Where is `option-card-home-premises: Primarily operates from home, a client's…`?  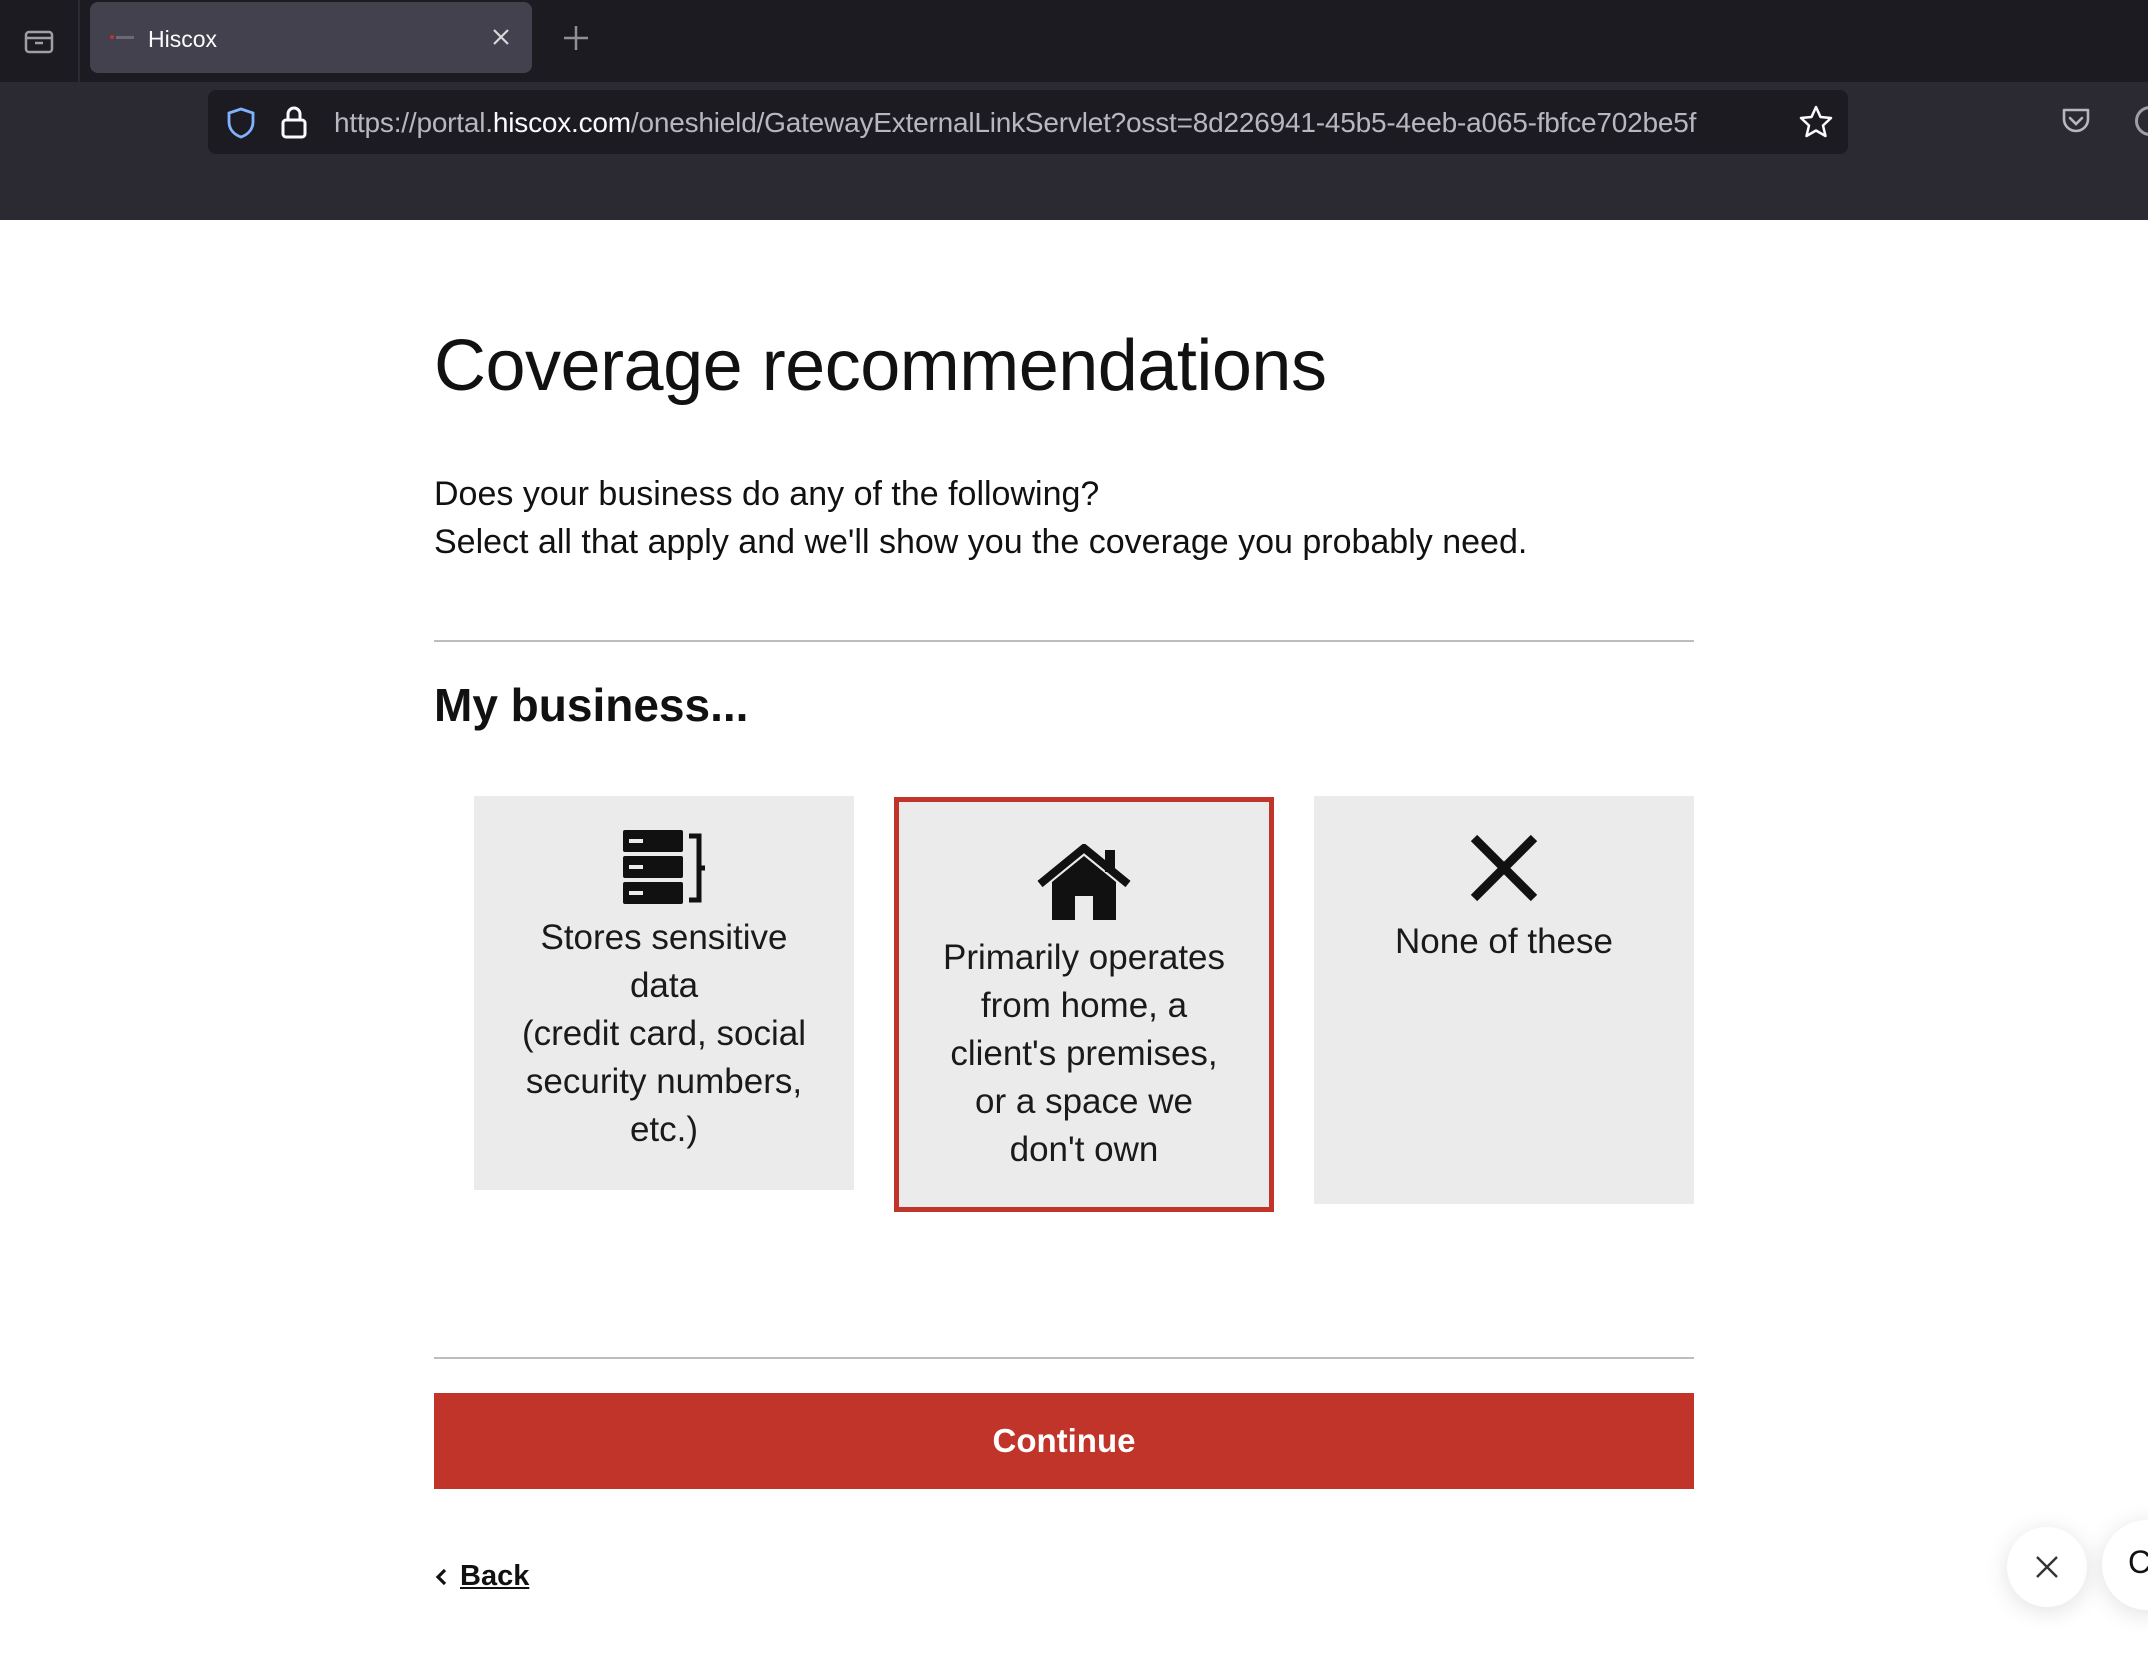 option-card-home-premises: Primarily operates from home, a client's… is located at coordinates (1084, 1004).